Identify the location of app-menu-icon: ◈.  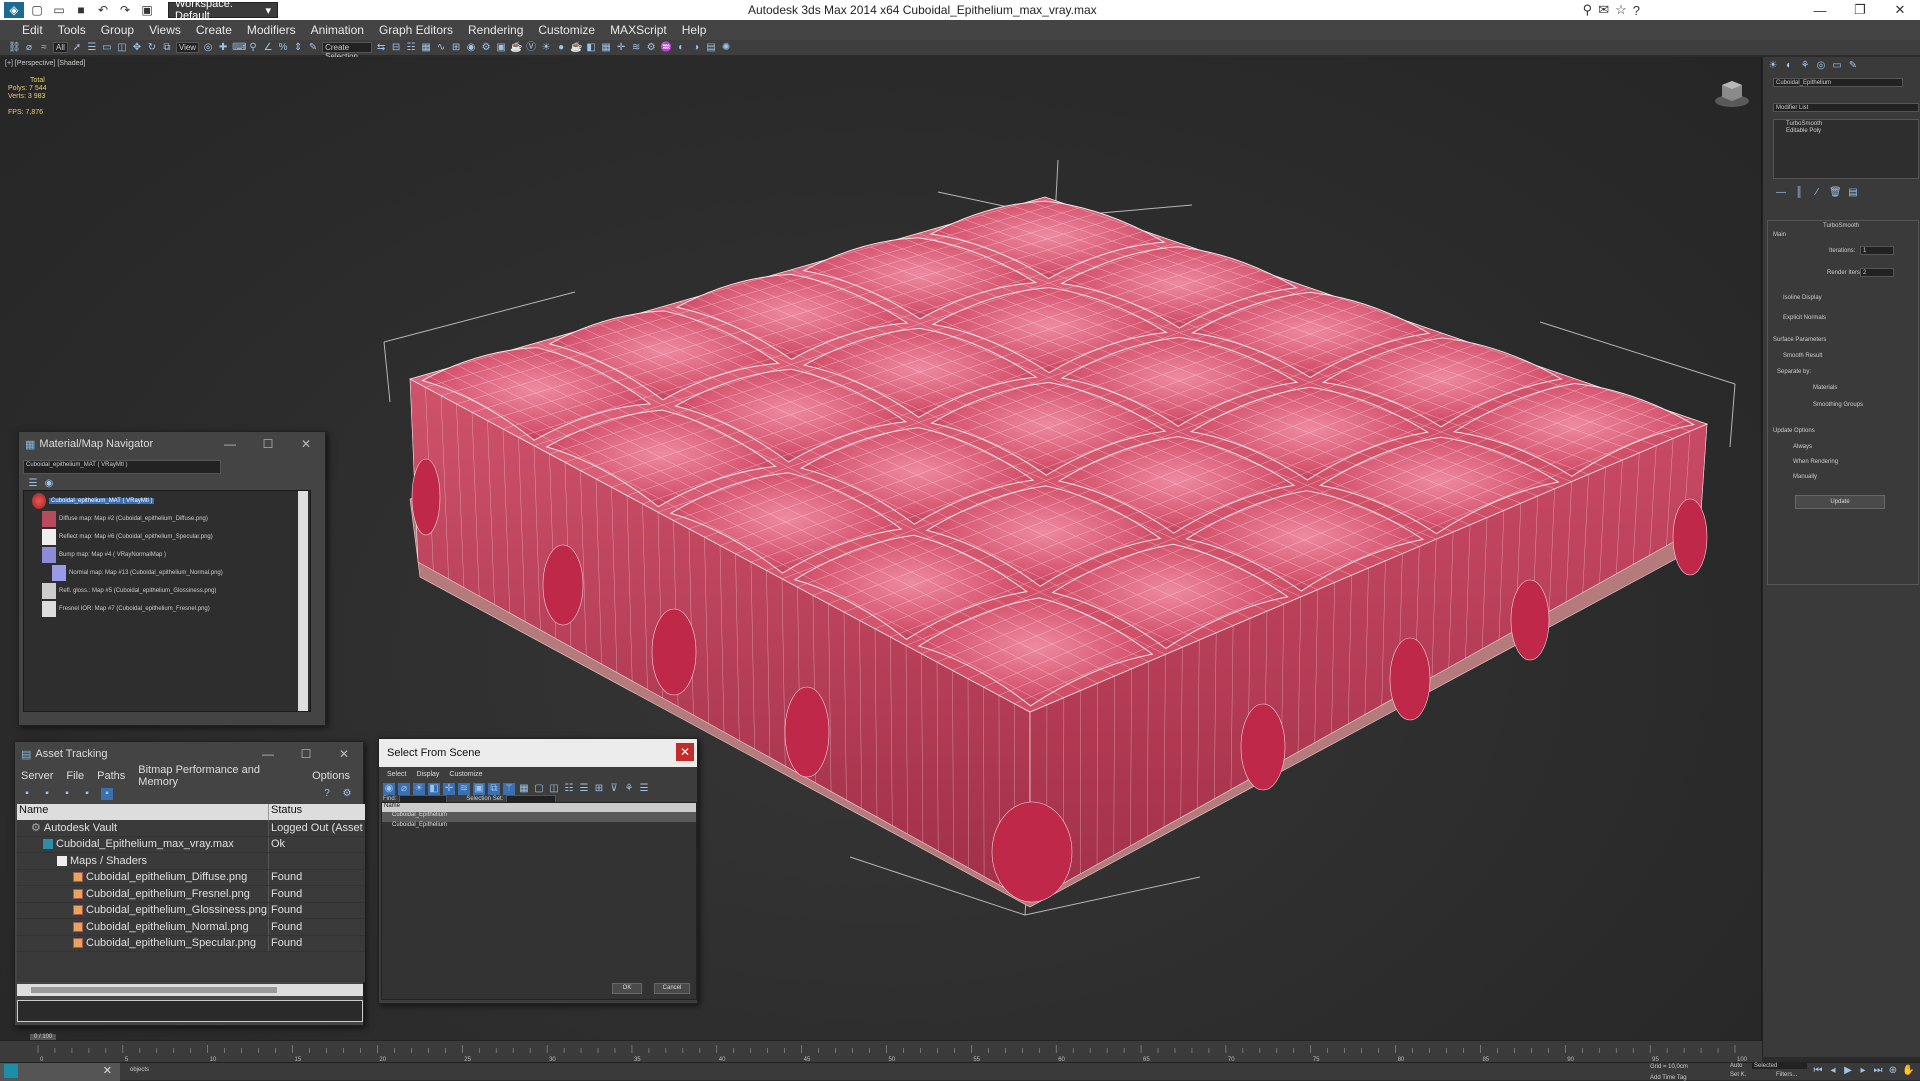
(14, 10).